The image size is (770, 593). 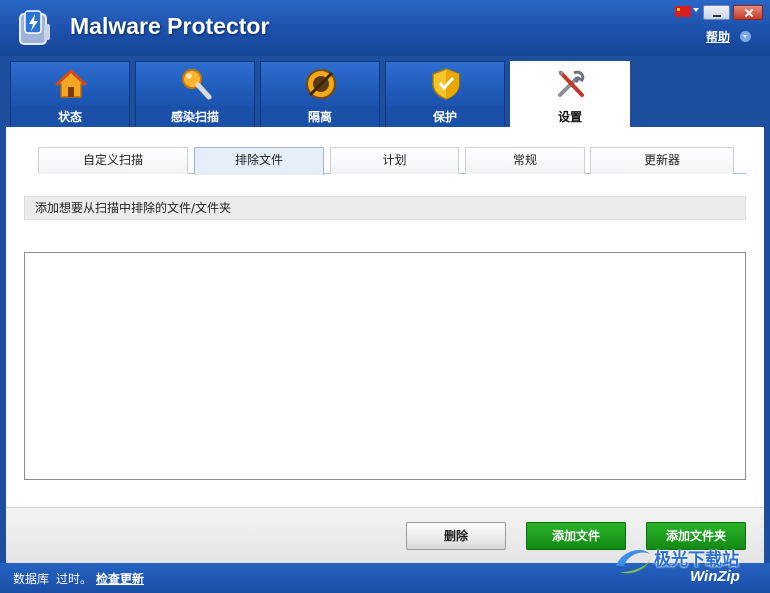 I want to click on home-icon, so click(x=71, y=83).